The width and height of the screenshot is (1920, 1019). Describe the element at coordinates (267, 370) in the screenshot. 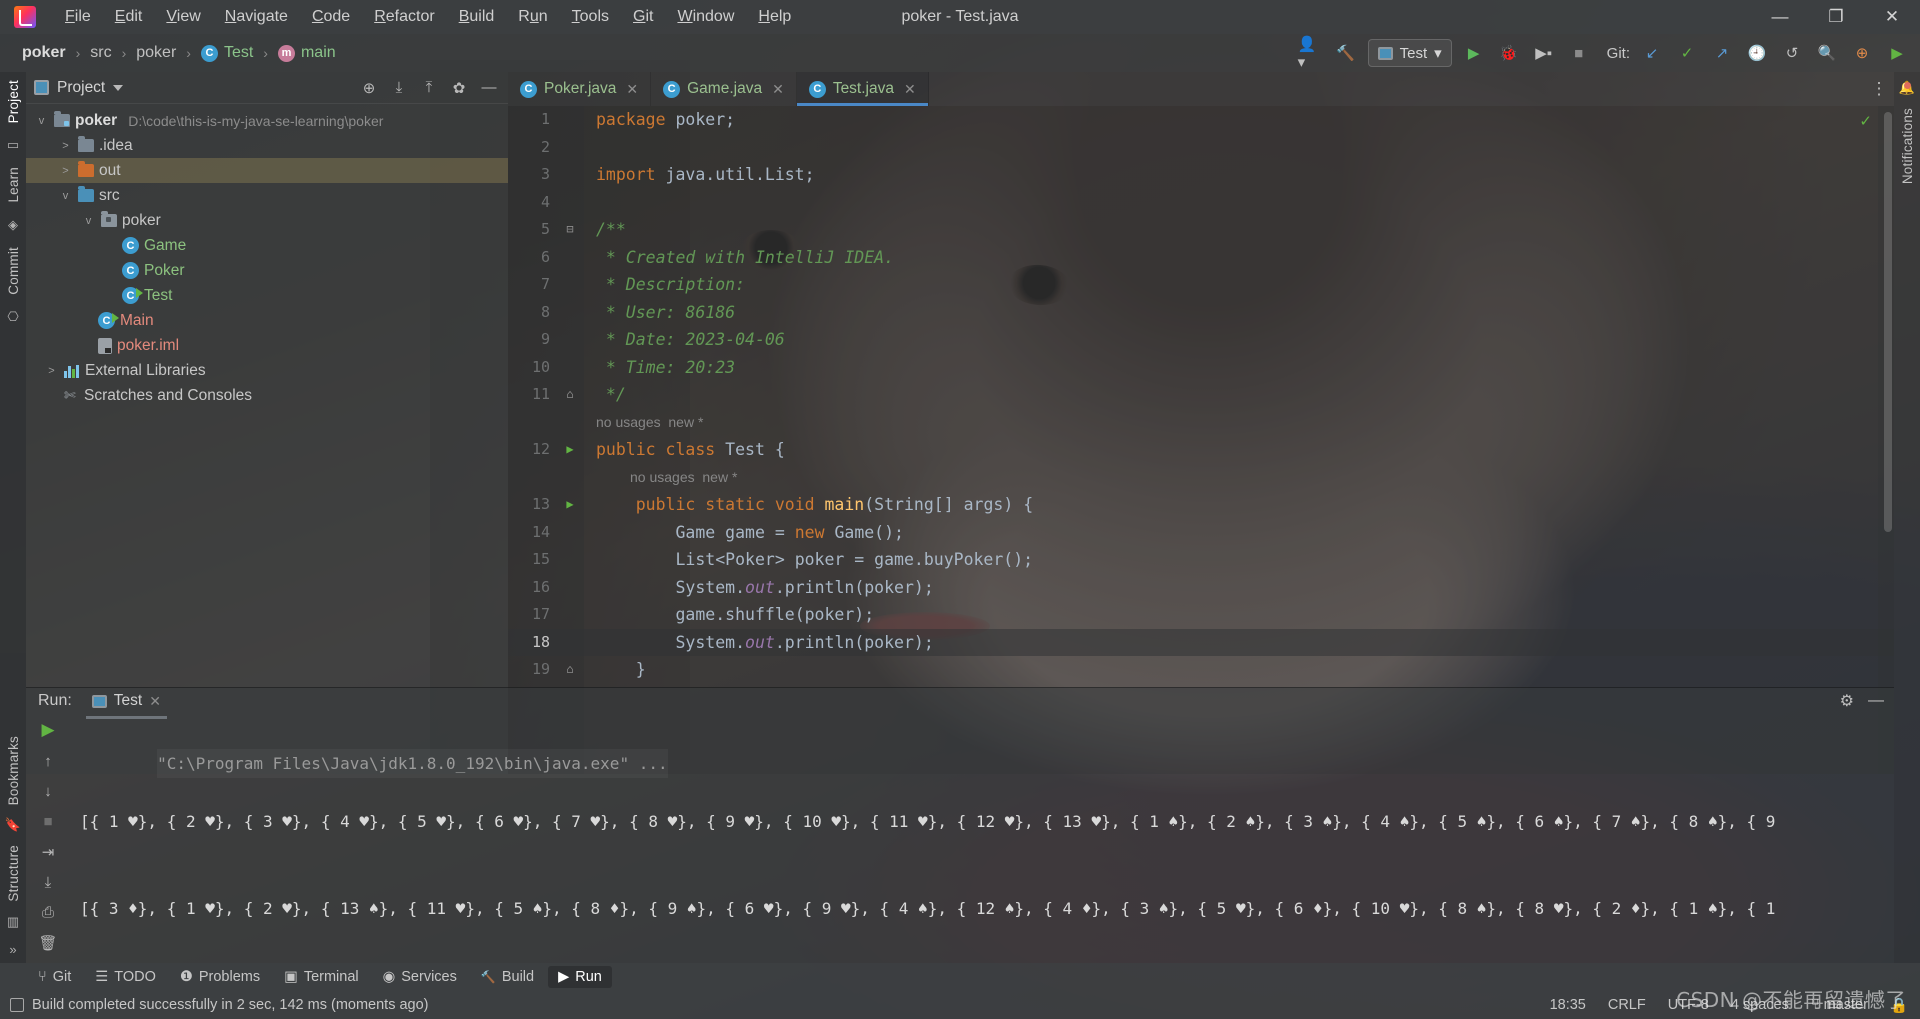

I see `tree-item-external-libraries: > External Libraries` at that location.